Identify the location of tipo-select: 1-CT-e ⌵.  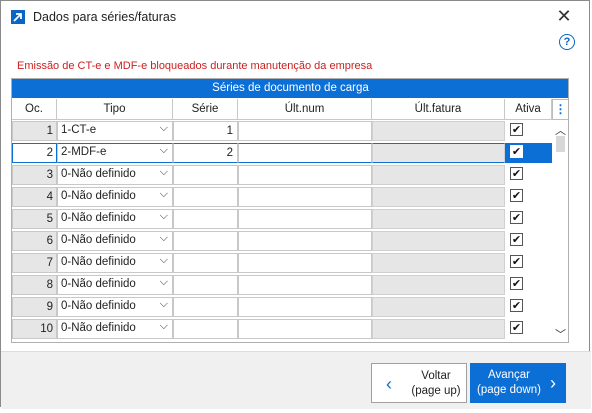
(115, 131).